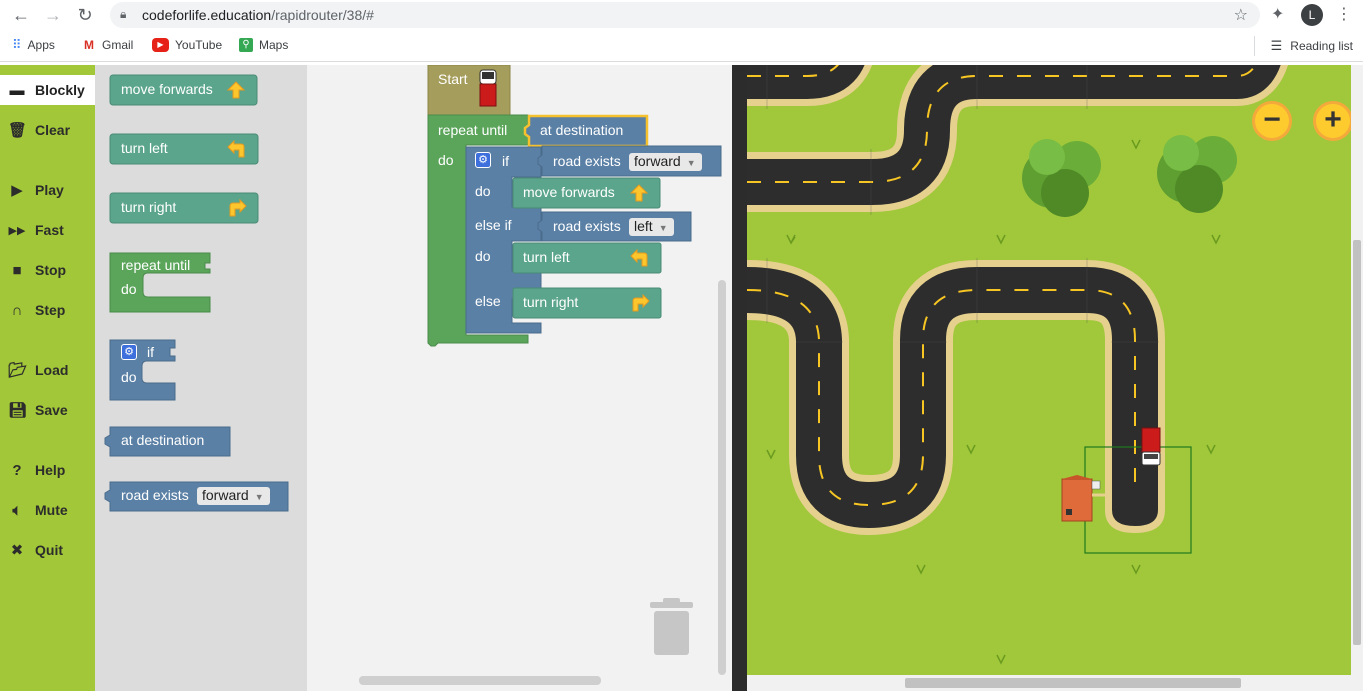 The image size is (1363, 691). Describe the element at coordinates (1277, 14) in the screenshot. I see `extensions-puzzle-icon: ✦` at that location.